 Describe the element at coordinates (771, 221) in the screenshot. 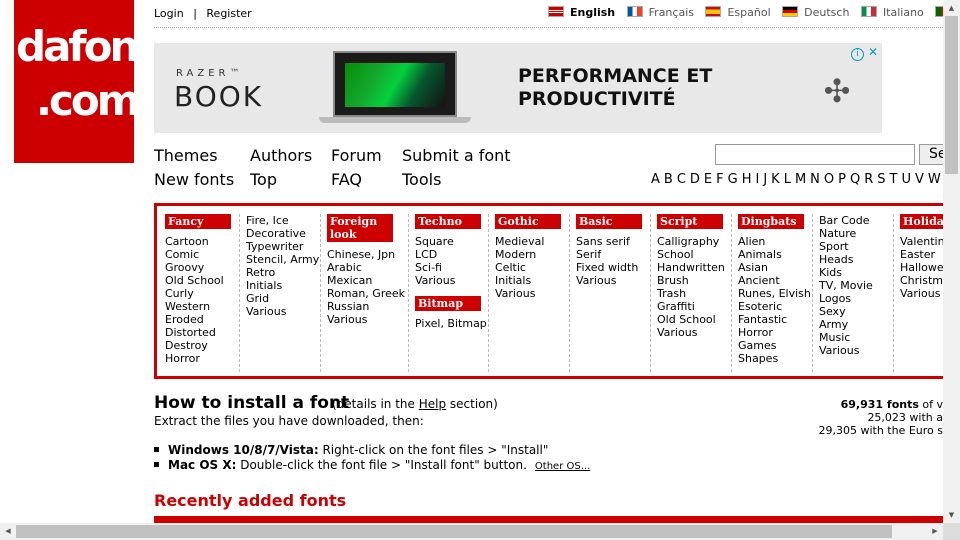

I see `theme-category: Dingbats` at that location.